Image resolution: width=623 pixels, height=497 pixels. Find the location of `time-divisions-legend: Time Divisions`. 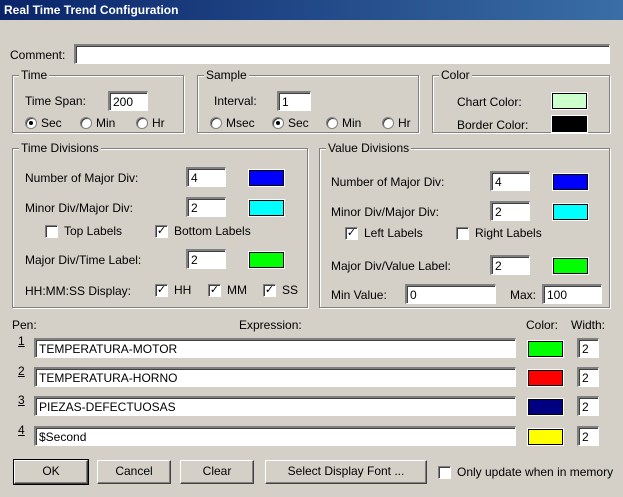

time-divisions-legend: Time Divisions is located at coordinates (60, 148).